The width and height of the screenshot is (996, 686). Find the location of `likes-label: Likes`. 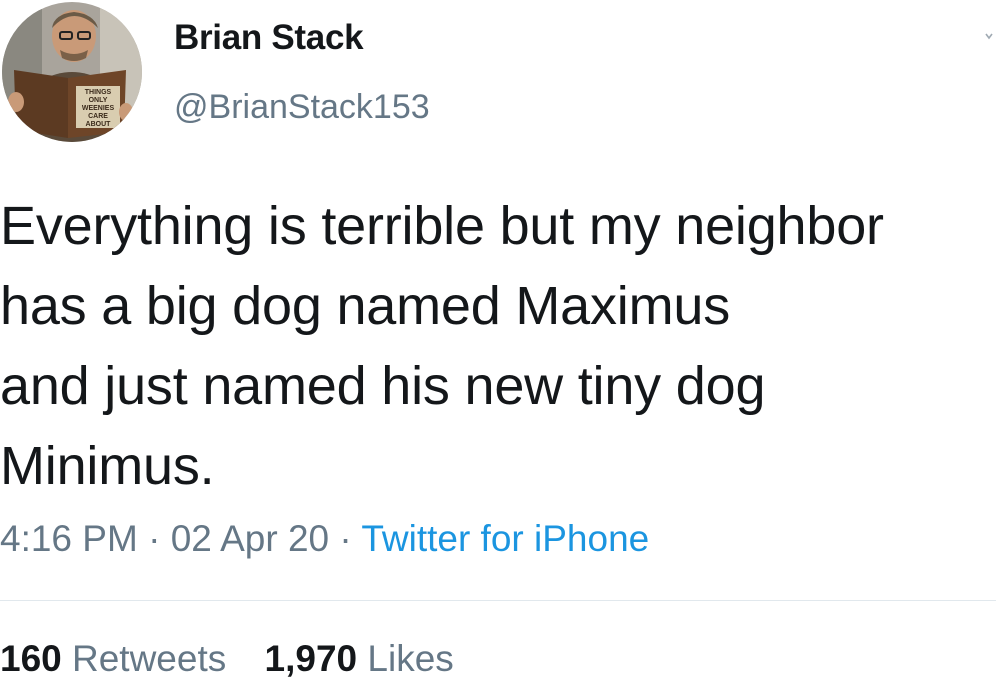

likes-label: Likes is located at coordinates (405, 658).